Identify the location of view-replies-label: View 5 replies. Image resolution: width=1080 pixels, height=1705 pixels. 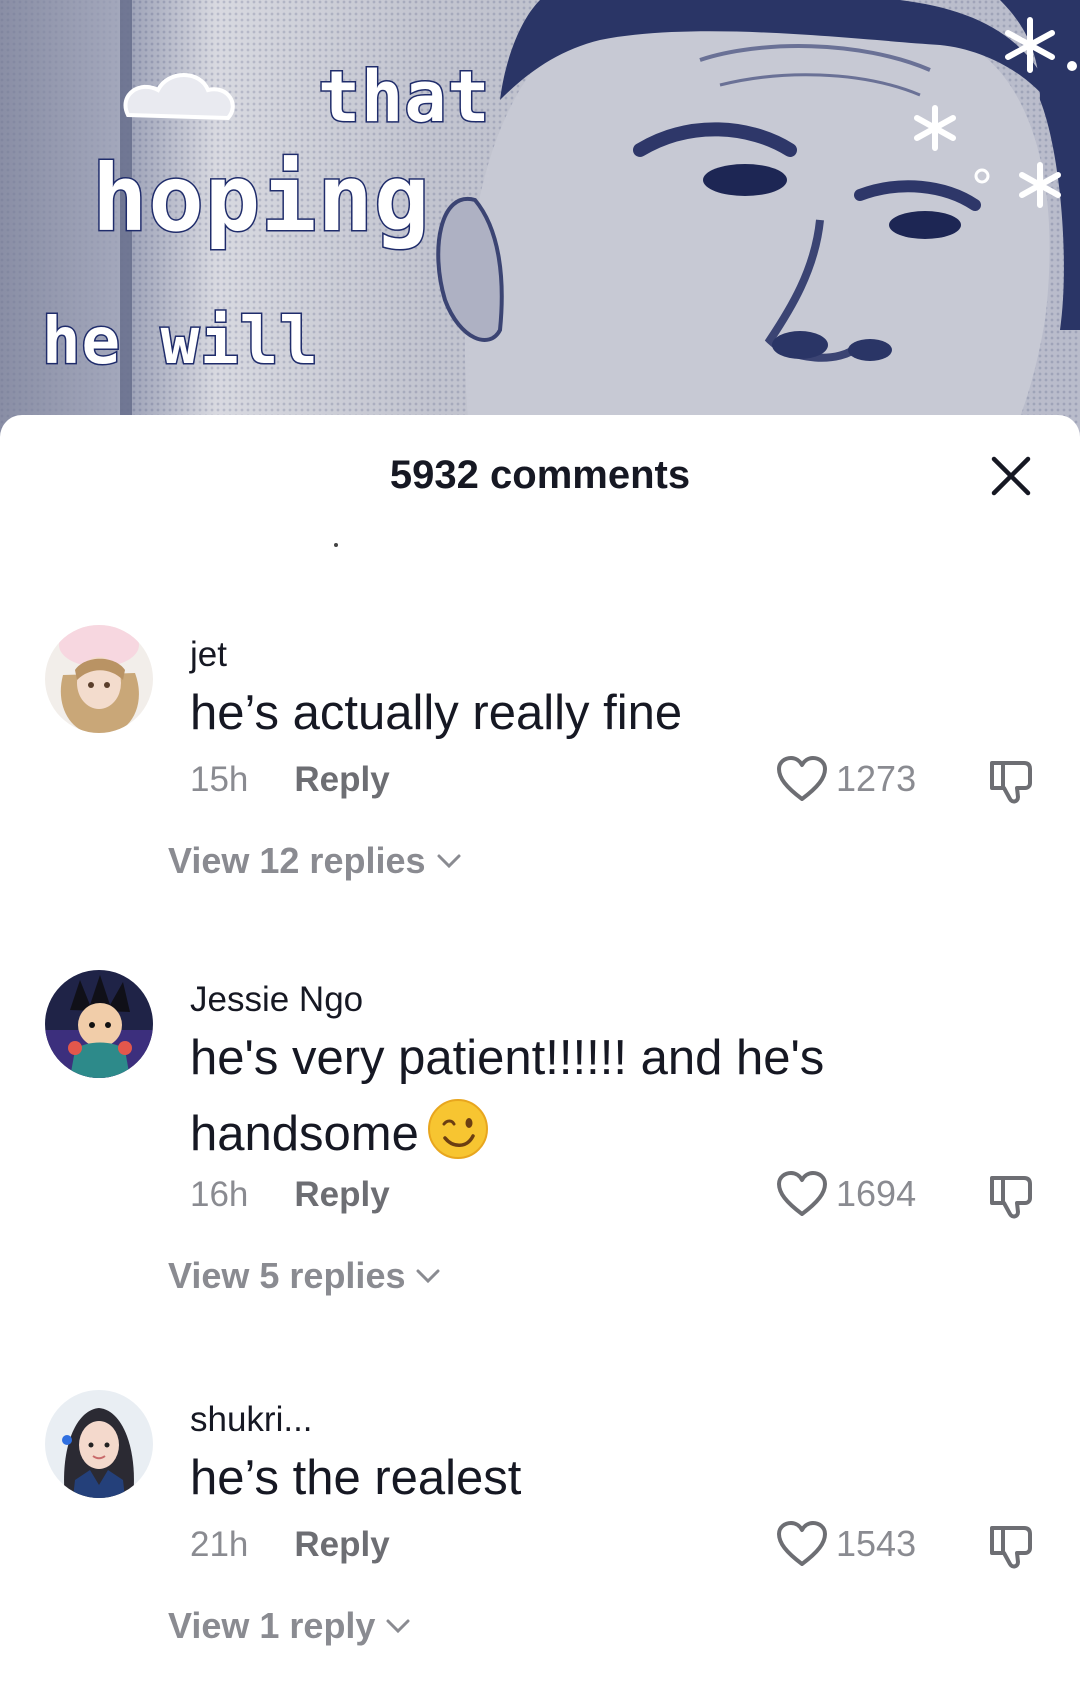
(287, 1275).